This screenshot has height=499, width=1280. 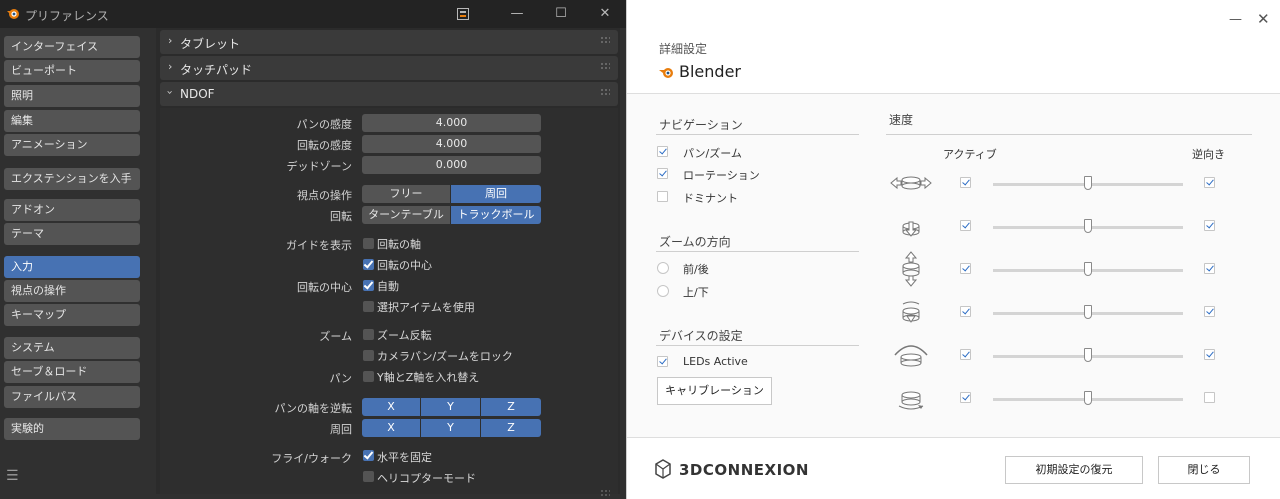 What do you see at coordinates (72, 429) in the screenshot?
I see `sidebar-item-experimental: 実験的` at bounding box center [72, 429].